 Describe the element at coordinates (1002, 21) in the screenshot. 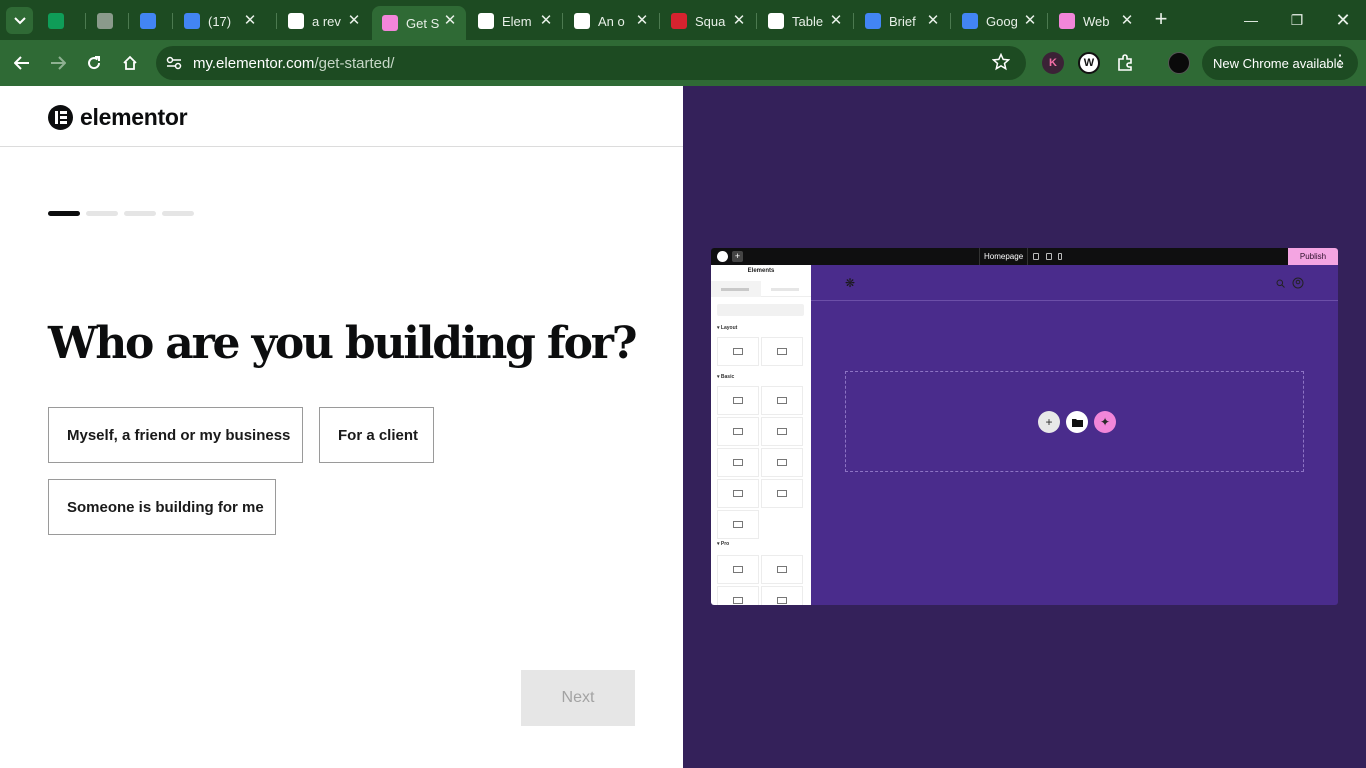

I see `tab-title: Goog` at that location.